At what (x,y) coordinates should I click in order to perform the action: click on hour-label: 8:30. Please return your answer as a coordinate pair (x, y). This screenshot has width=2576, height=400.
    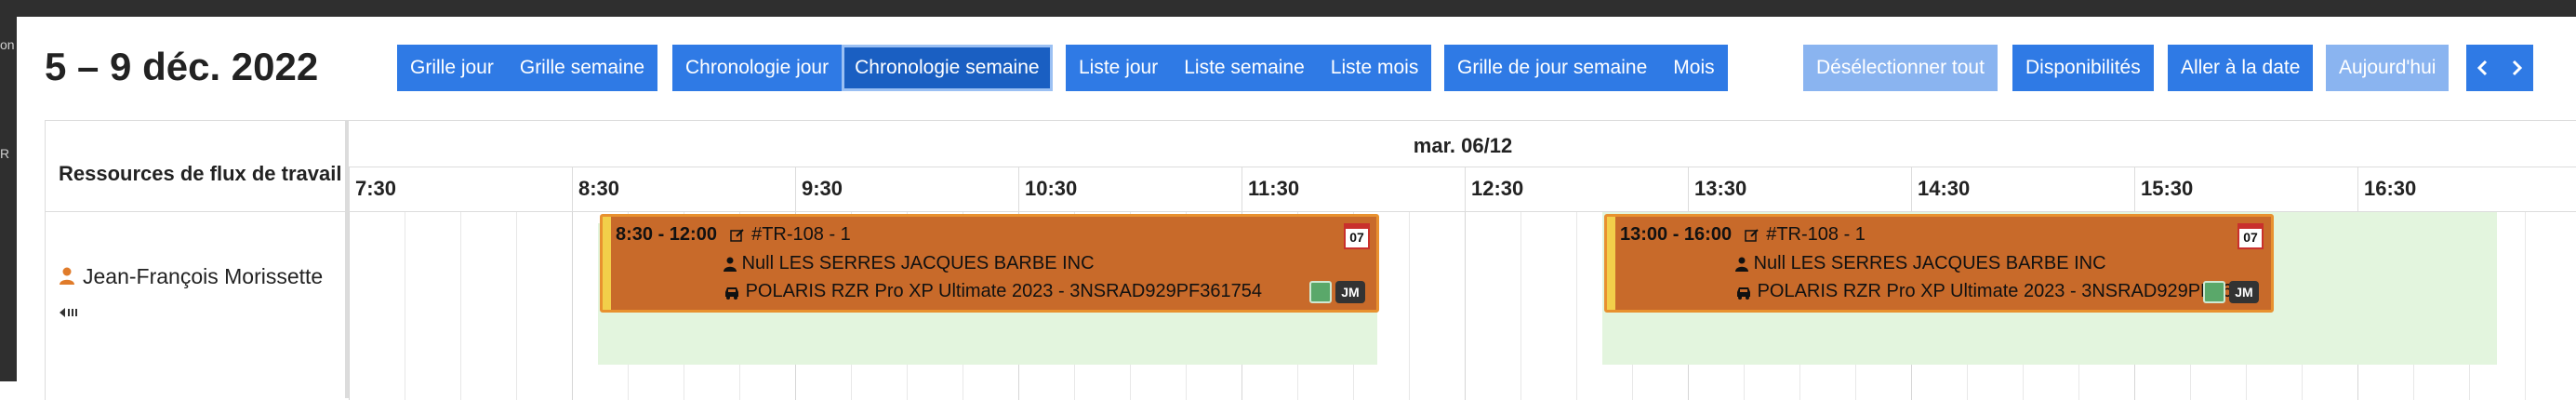
    Looking at the image, I should click on (599, 188).